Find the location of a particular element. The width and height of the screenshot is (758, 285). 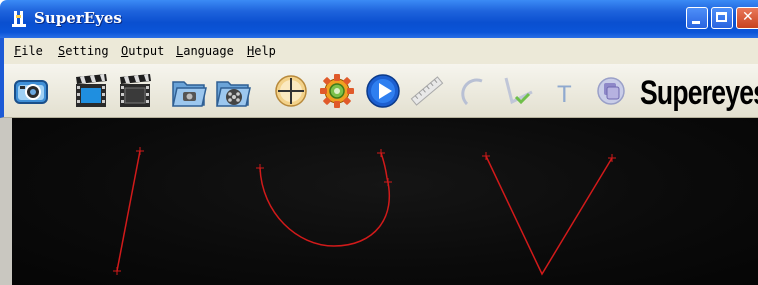

play-icon is located at coordinates (383, 91).